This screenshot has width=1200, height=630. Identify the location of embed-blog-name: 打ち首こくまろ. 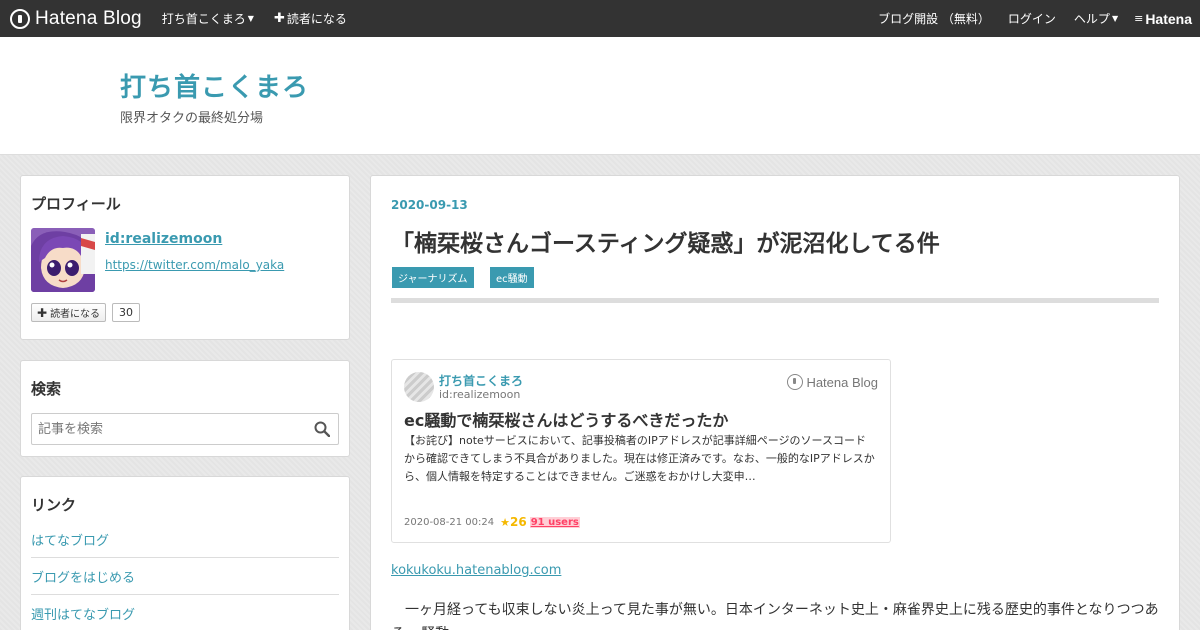
(481, 380).